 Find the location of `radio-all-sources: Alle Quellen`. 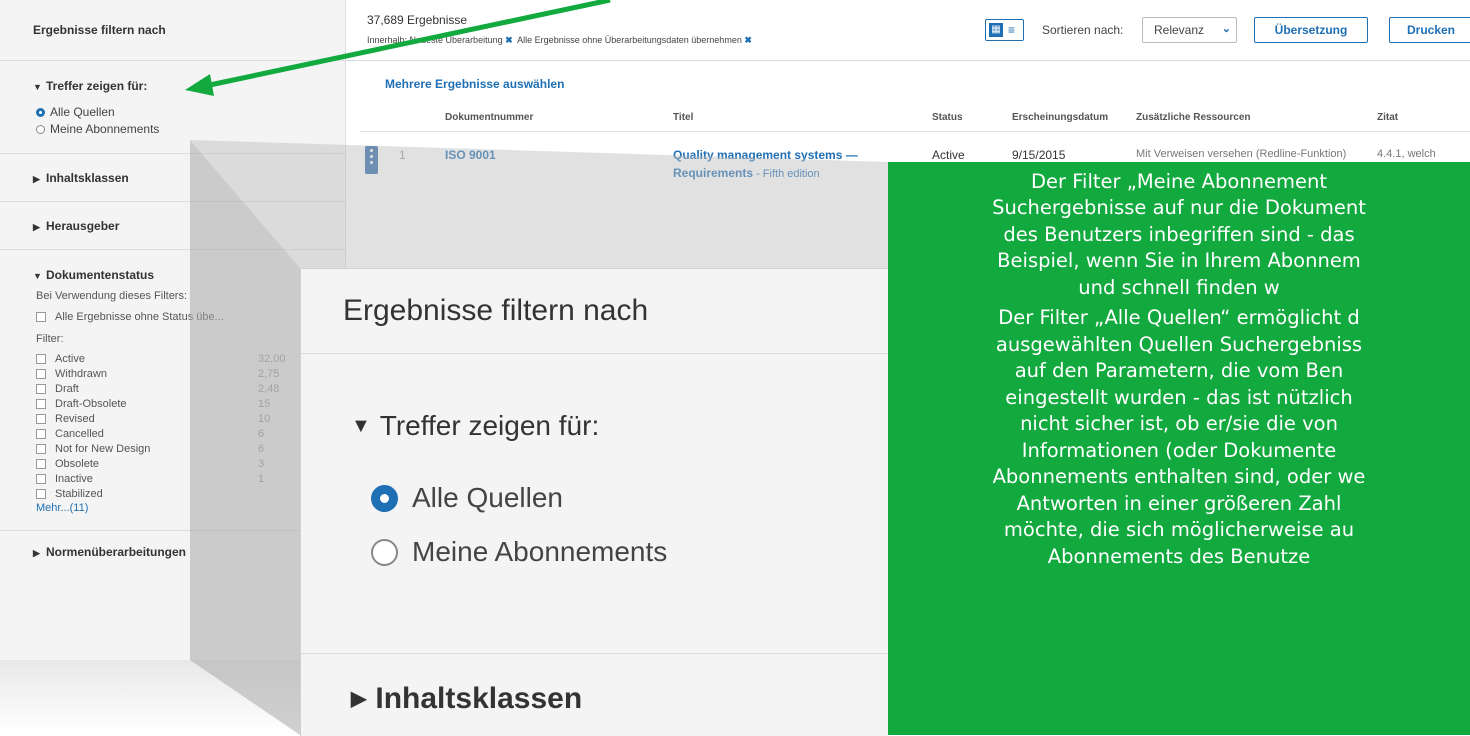

radio-all-sources: Alle Quellen is located at coordinates (190, 112).